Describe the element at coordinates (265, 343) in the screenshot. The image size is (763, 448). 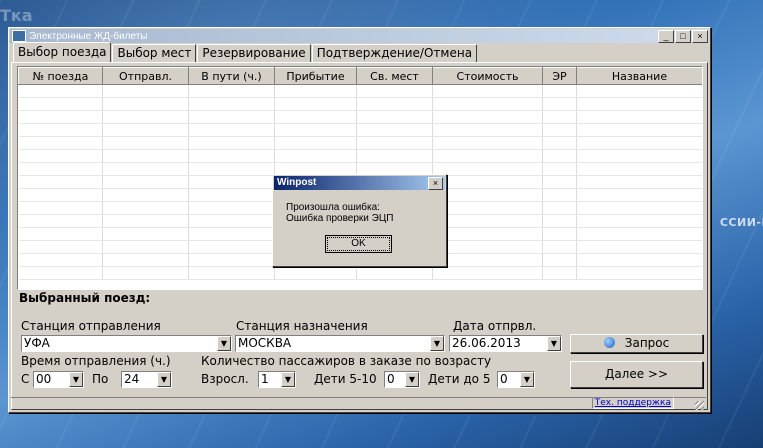
I see `destination-station-value: МОСКВА` at that location.